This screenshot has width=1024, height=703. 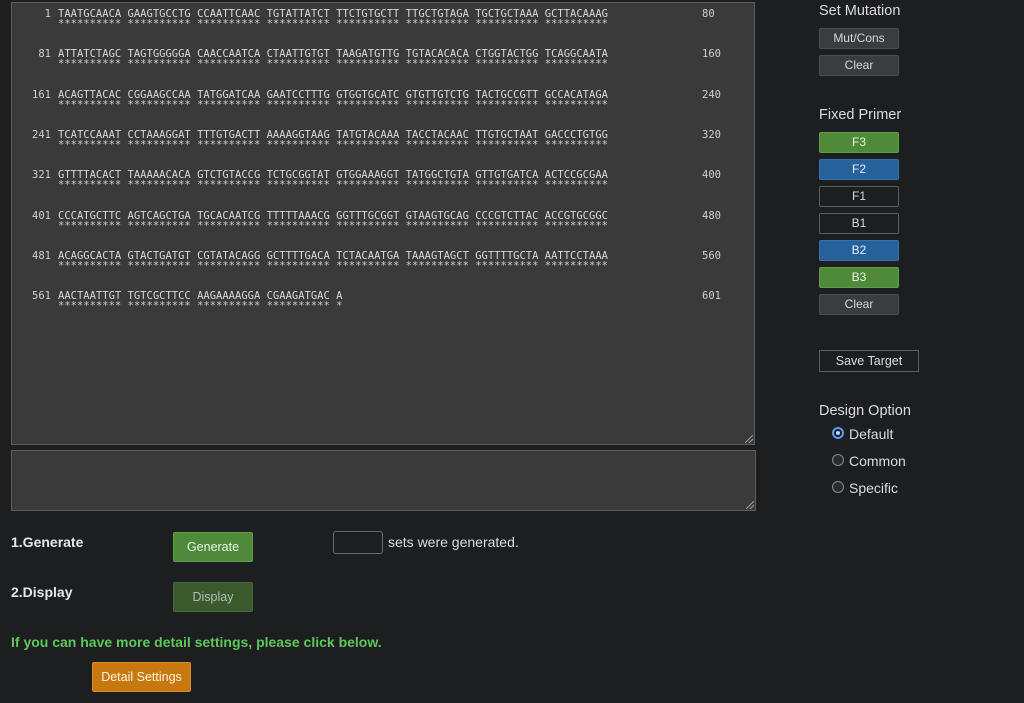 What do you see at coordinates (871, 434) in the screenshot?
I see `radio-label: Default` at bounding box center [871, 434].